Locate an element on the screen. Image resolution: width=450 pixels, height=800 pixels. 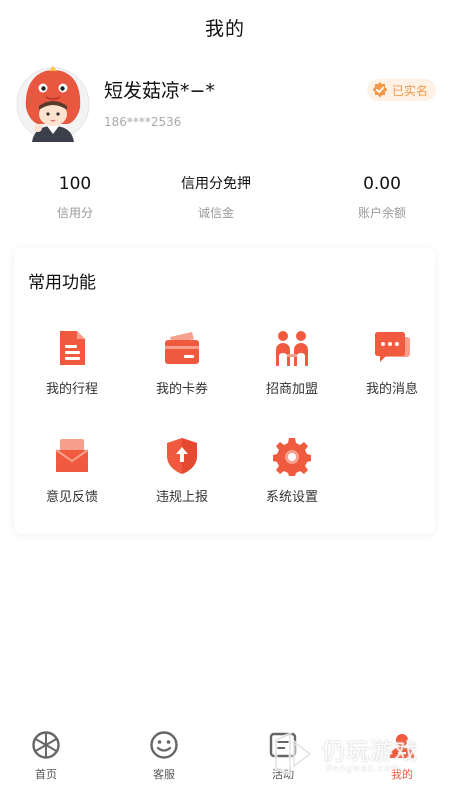
stat-label: 信用分 is located at coordinates (74, 213).